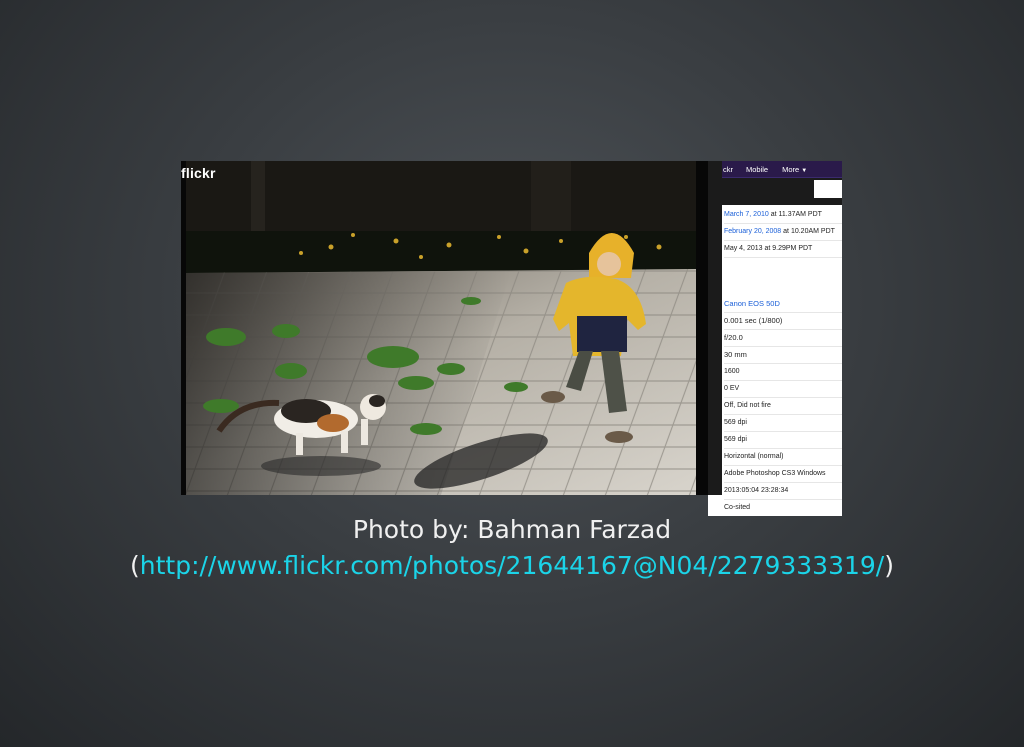 This screenshot has width=1024, height=747. I want to click on exif-y-resolution: 569 dpi, so click(783, 440).